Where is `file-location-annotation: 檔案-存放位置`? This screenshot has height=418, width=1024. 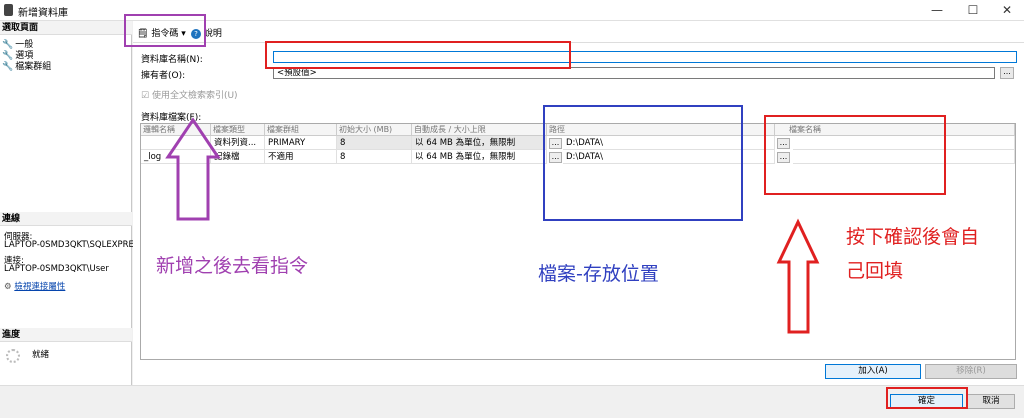
file-location-annotation: 檔案-存放位置 is located at coordinates (598, 274).